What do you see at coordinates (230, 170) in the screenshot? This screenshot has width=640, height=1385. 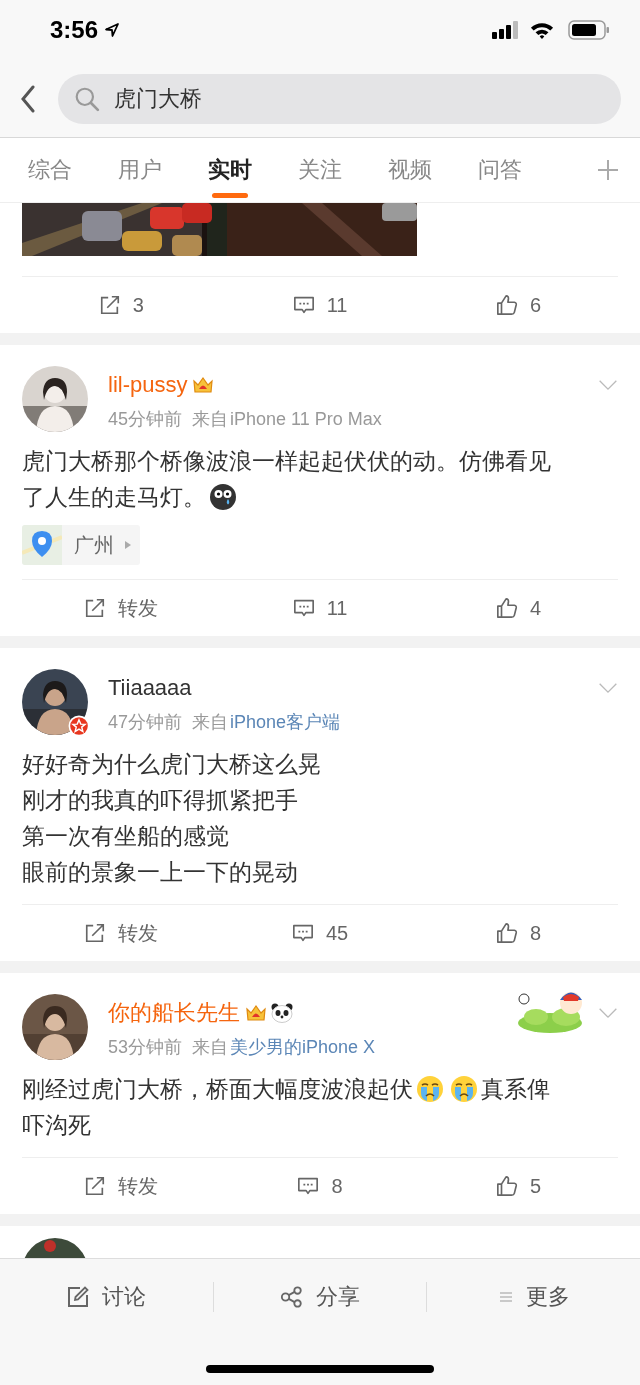 I see `tab: 实时` at bounding box center [230, 170].